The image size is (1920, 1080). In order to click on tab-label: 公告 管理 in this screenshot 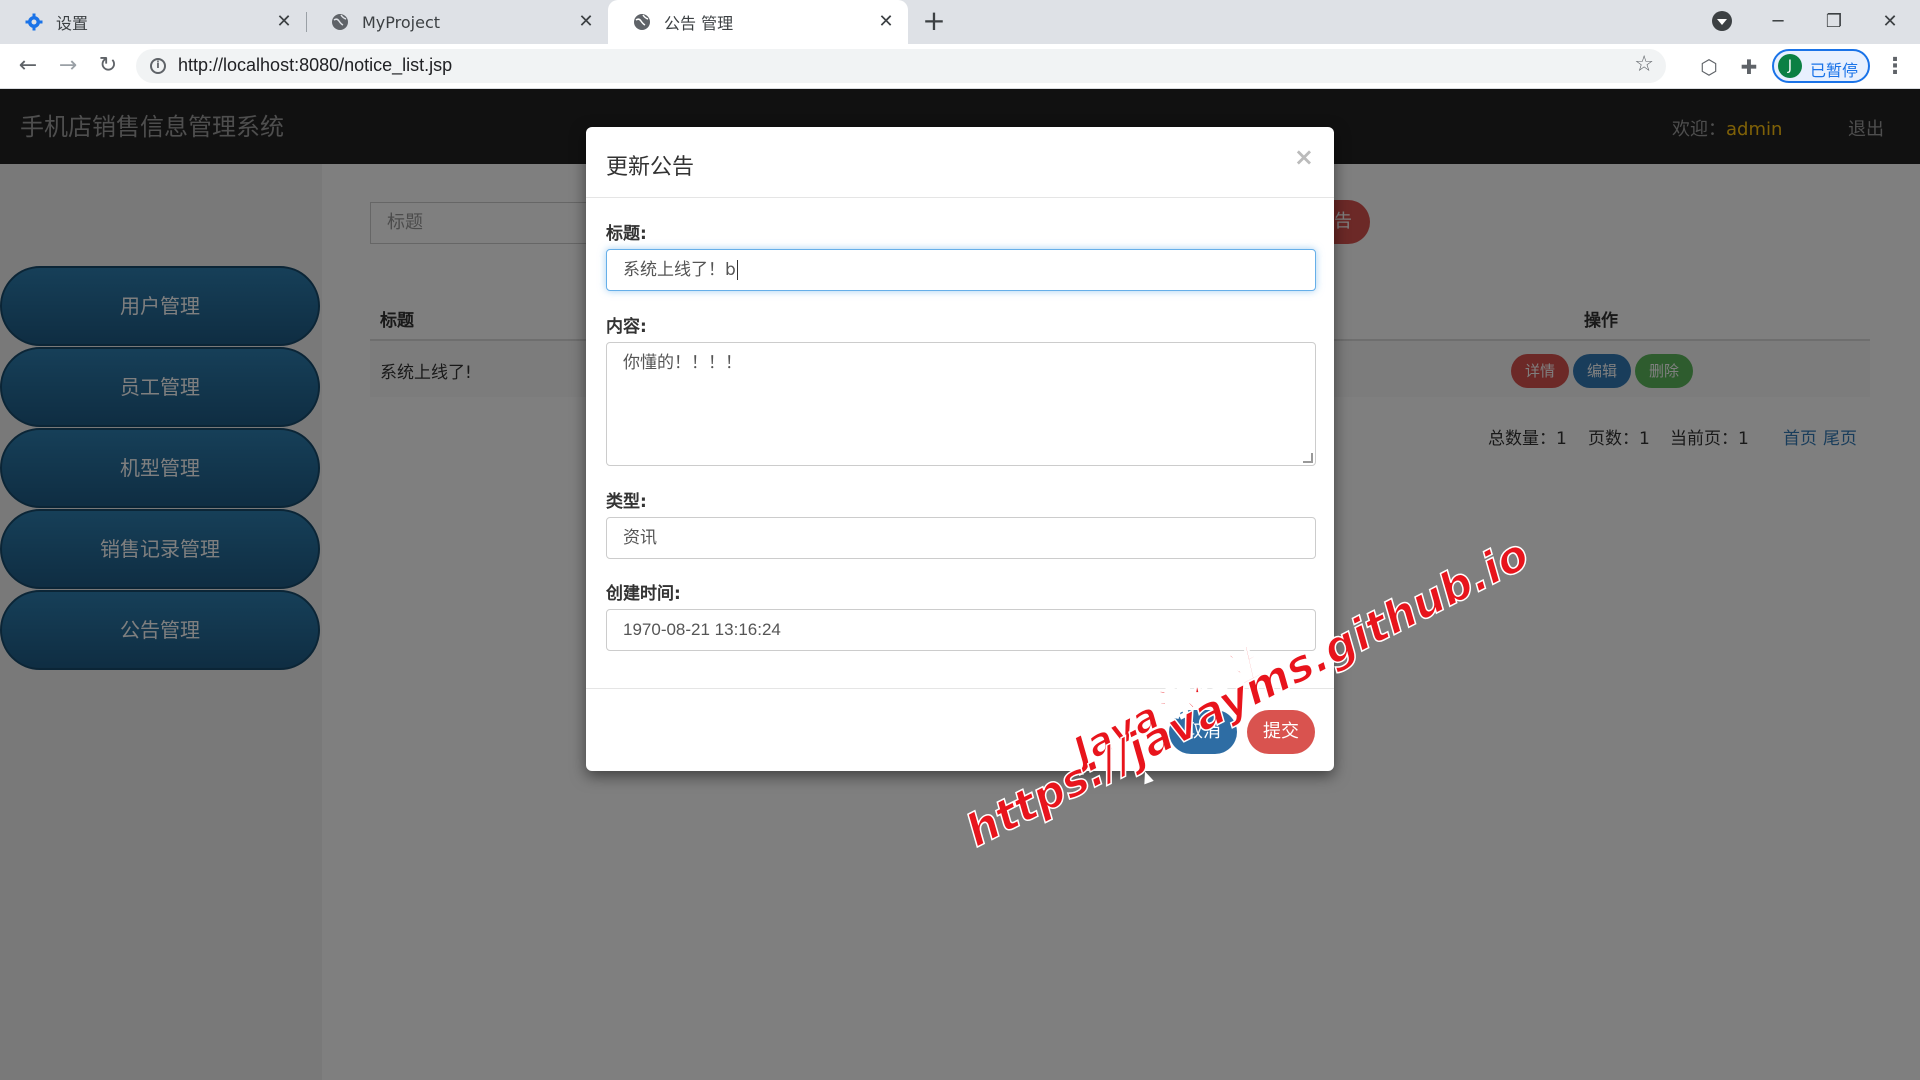, I will do `click(699, 23)`.